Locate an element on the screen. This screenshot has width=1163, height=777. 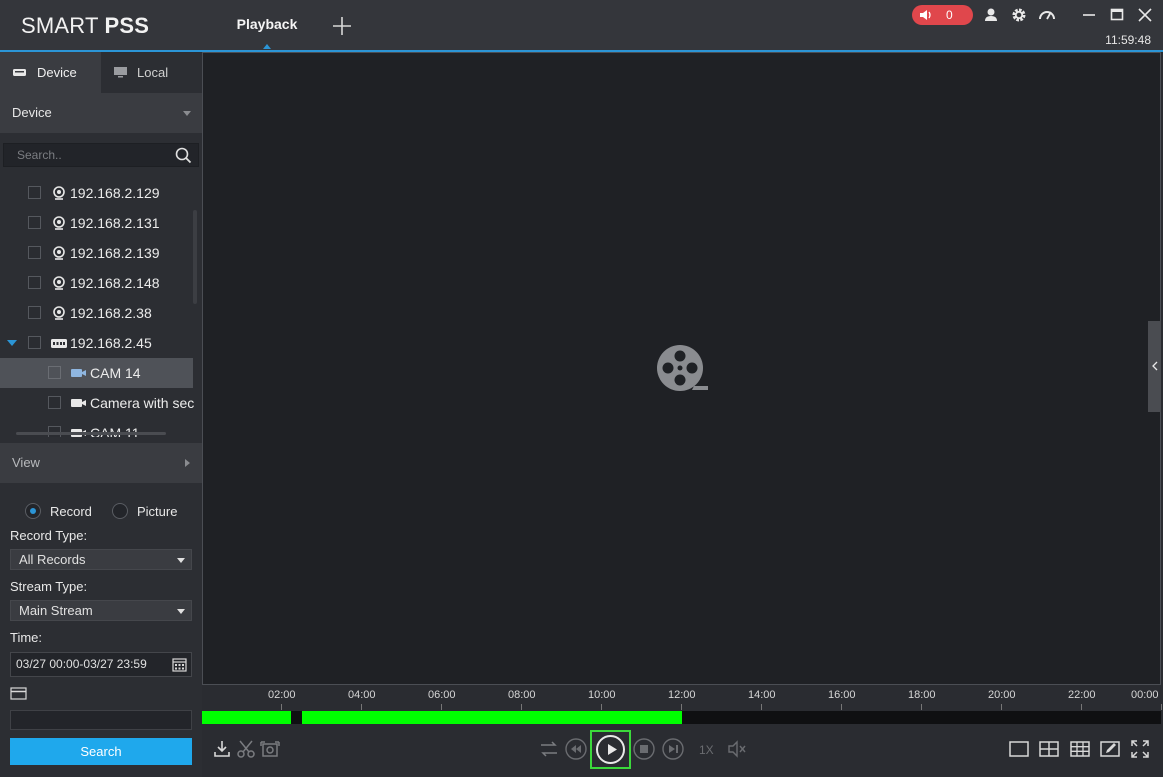
play-button is located at coordinates (610, 749).